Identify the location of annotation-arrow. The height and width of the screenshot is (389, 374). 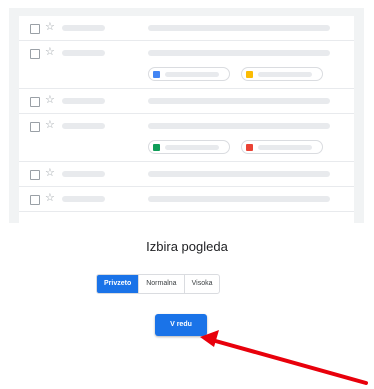
(284, 357).